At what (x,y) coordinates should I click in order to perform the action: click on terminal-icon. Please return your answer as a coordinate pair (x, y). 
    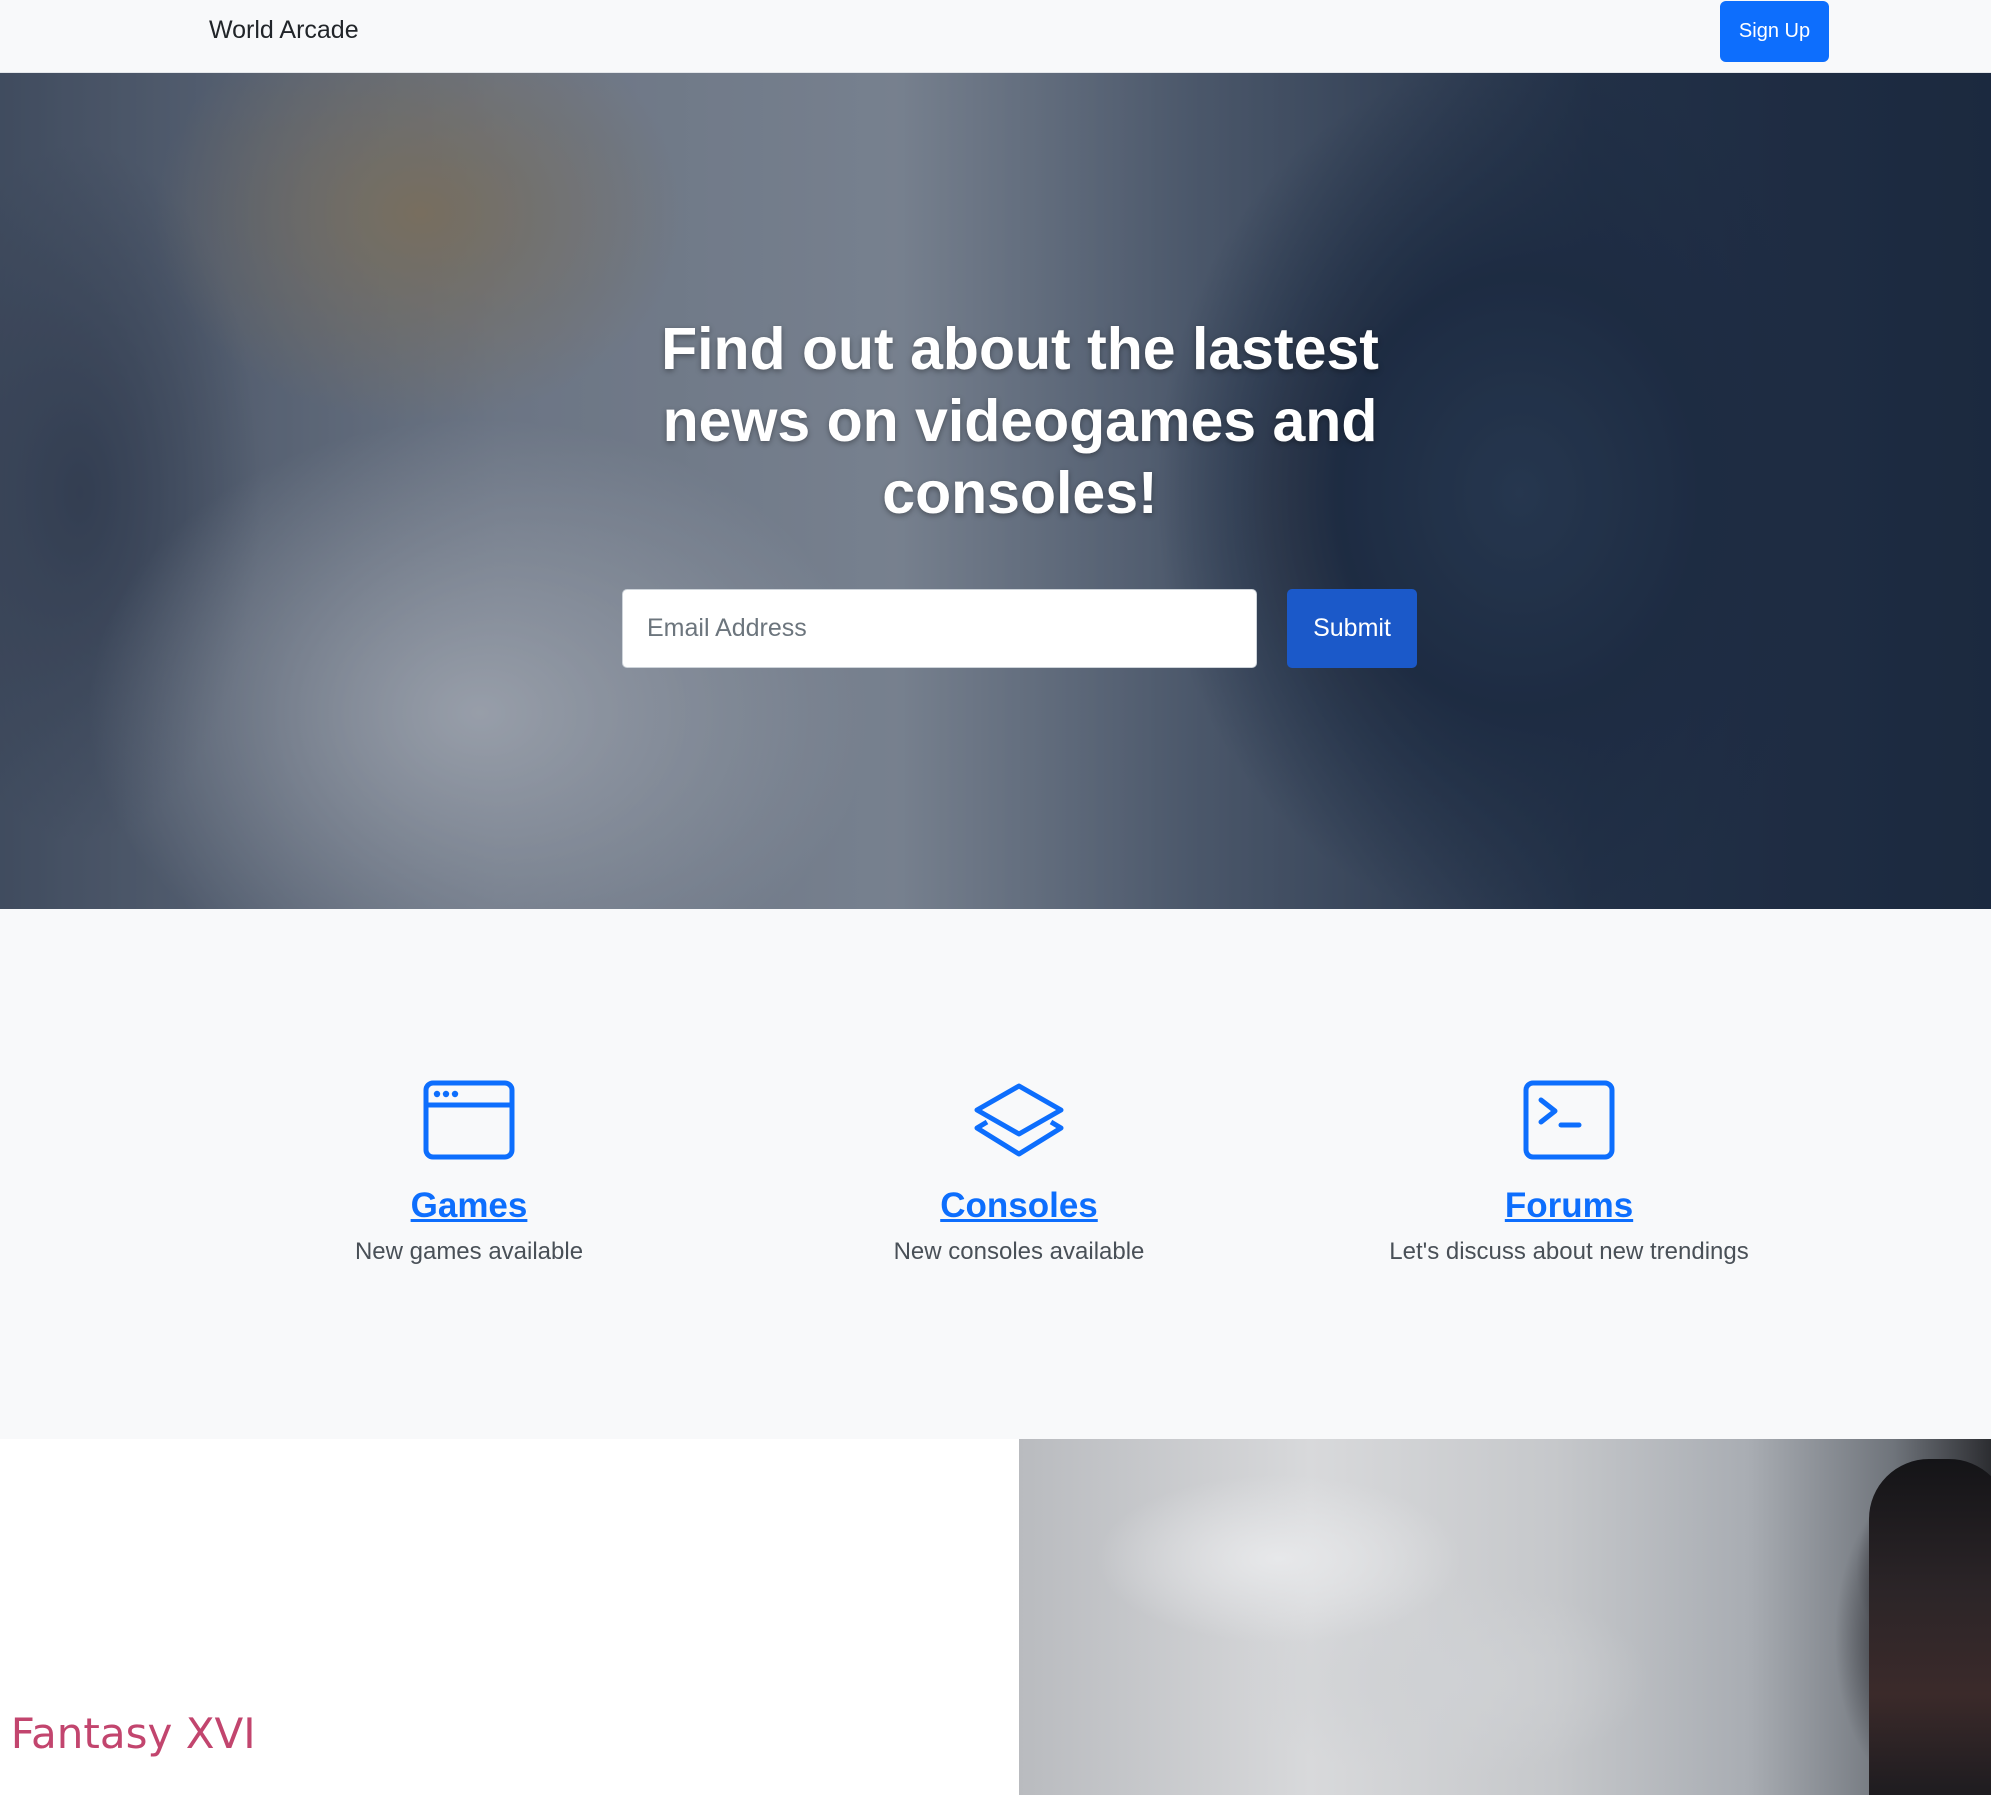
    Looking at the image, I should click on (1569, 1120).